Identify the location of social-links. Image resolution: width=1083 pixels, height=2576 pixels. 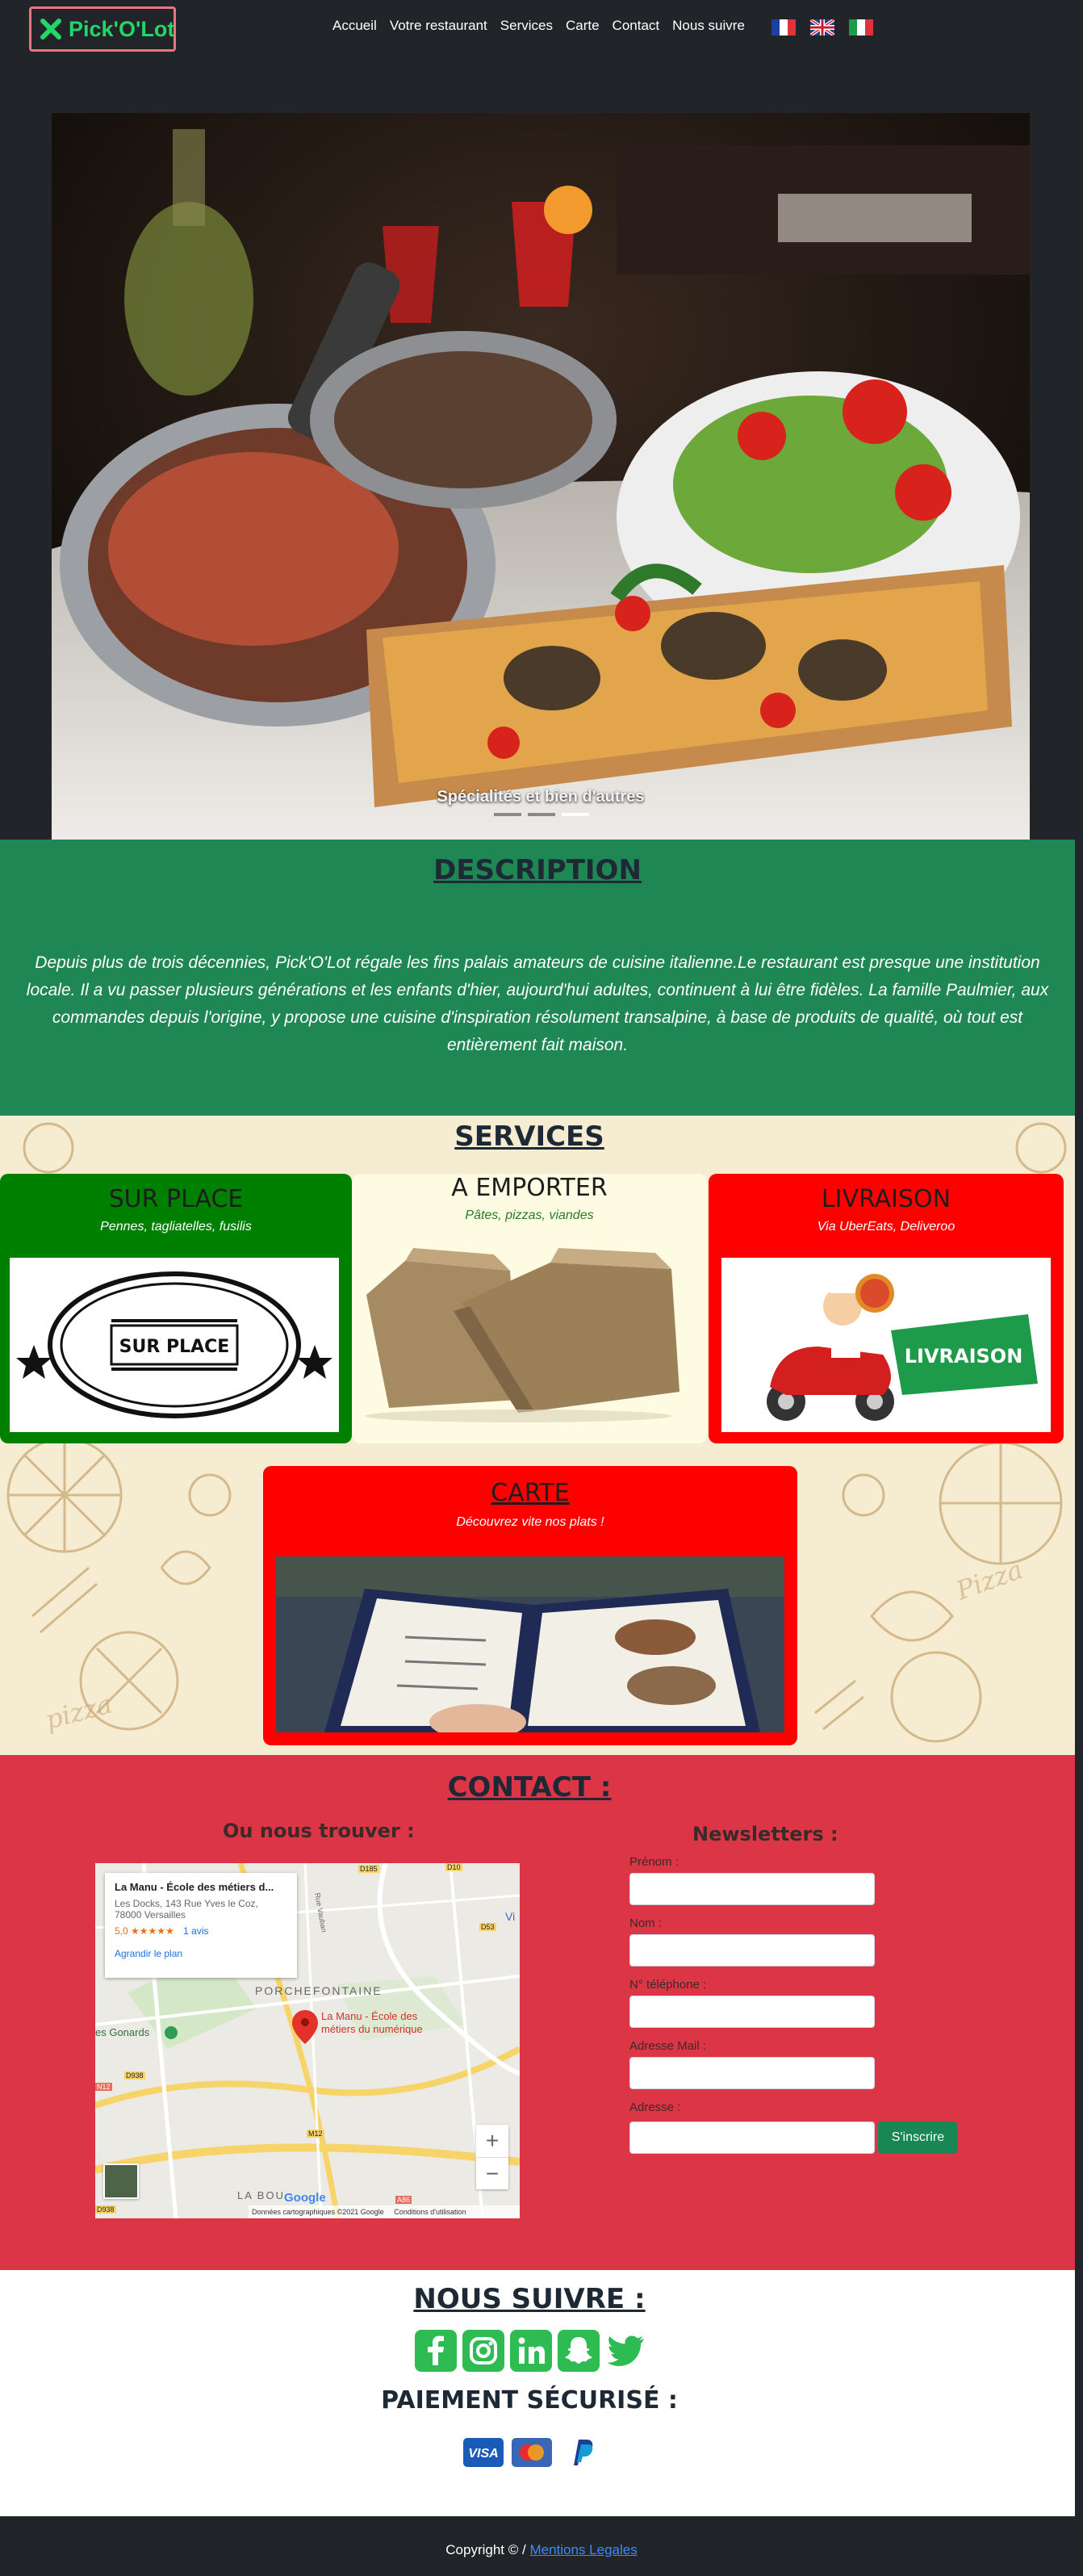
(531, 2351).